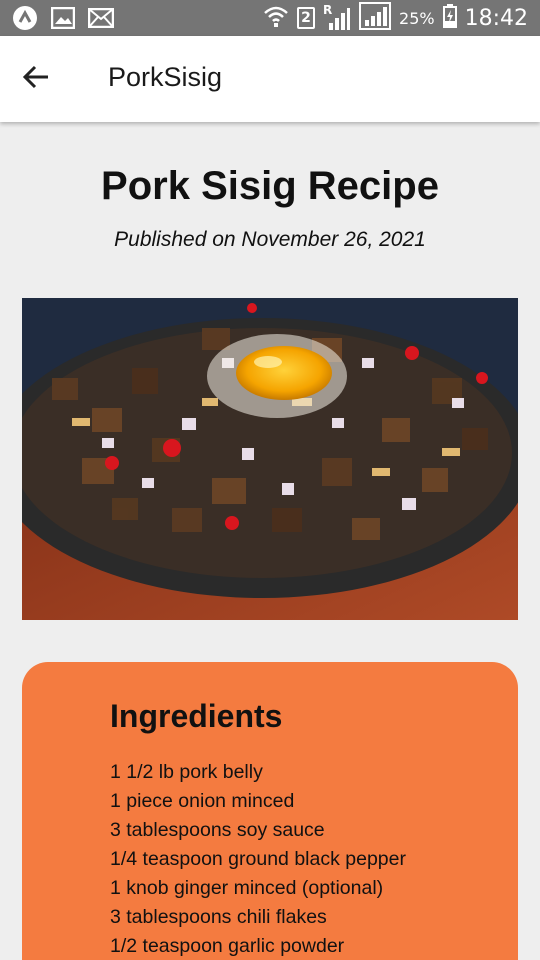  I want to click on list-item: 1 knob ginger minced (optional), so click(247, 888).